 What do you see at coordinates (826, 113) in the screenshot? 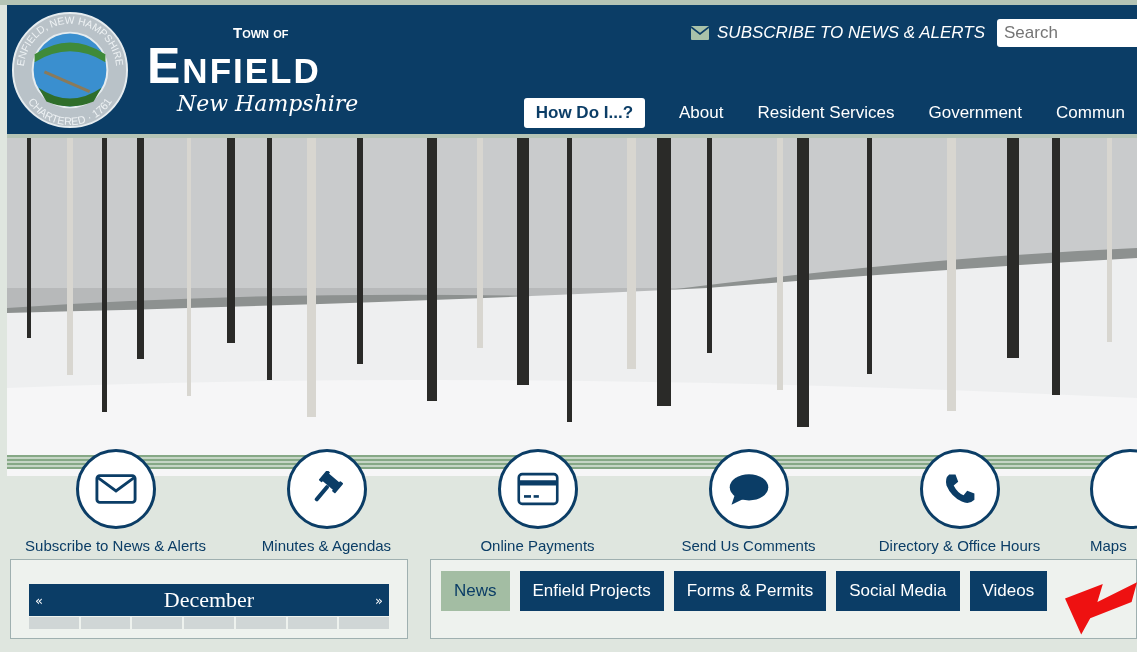
I see `nav-item: Resident Services` at bounding box center [826, 113].